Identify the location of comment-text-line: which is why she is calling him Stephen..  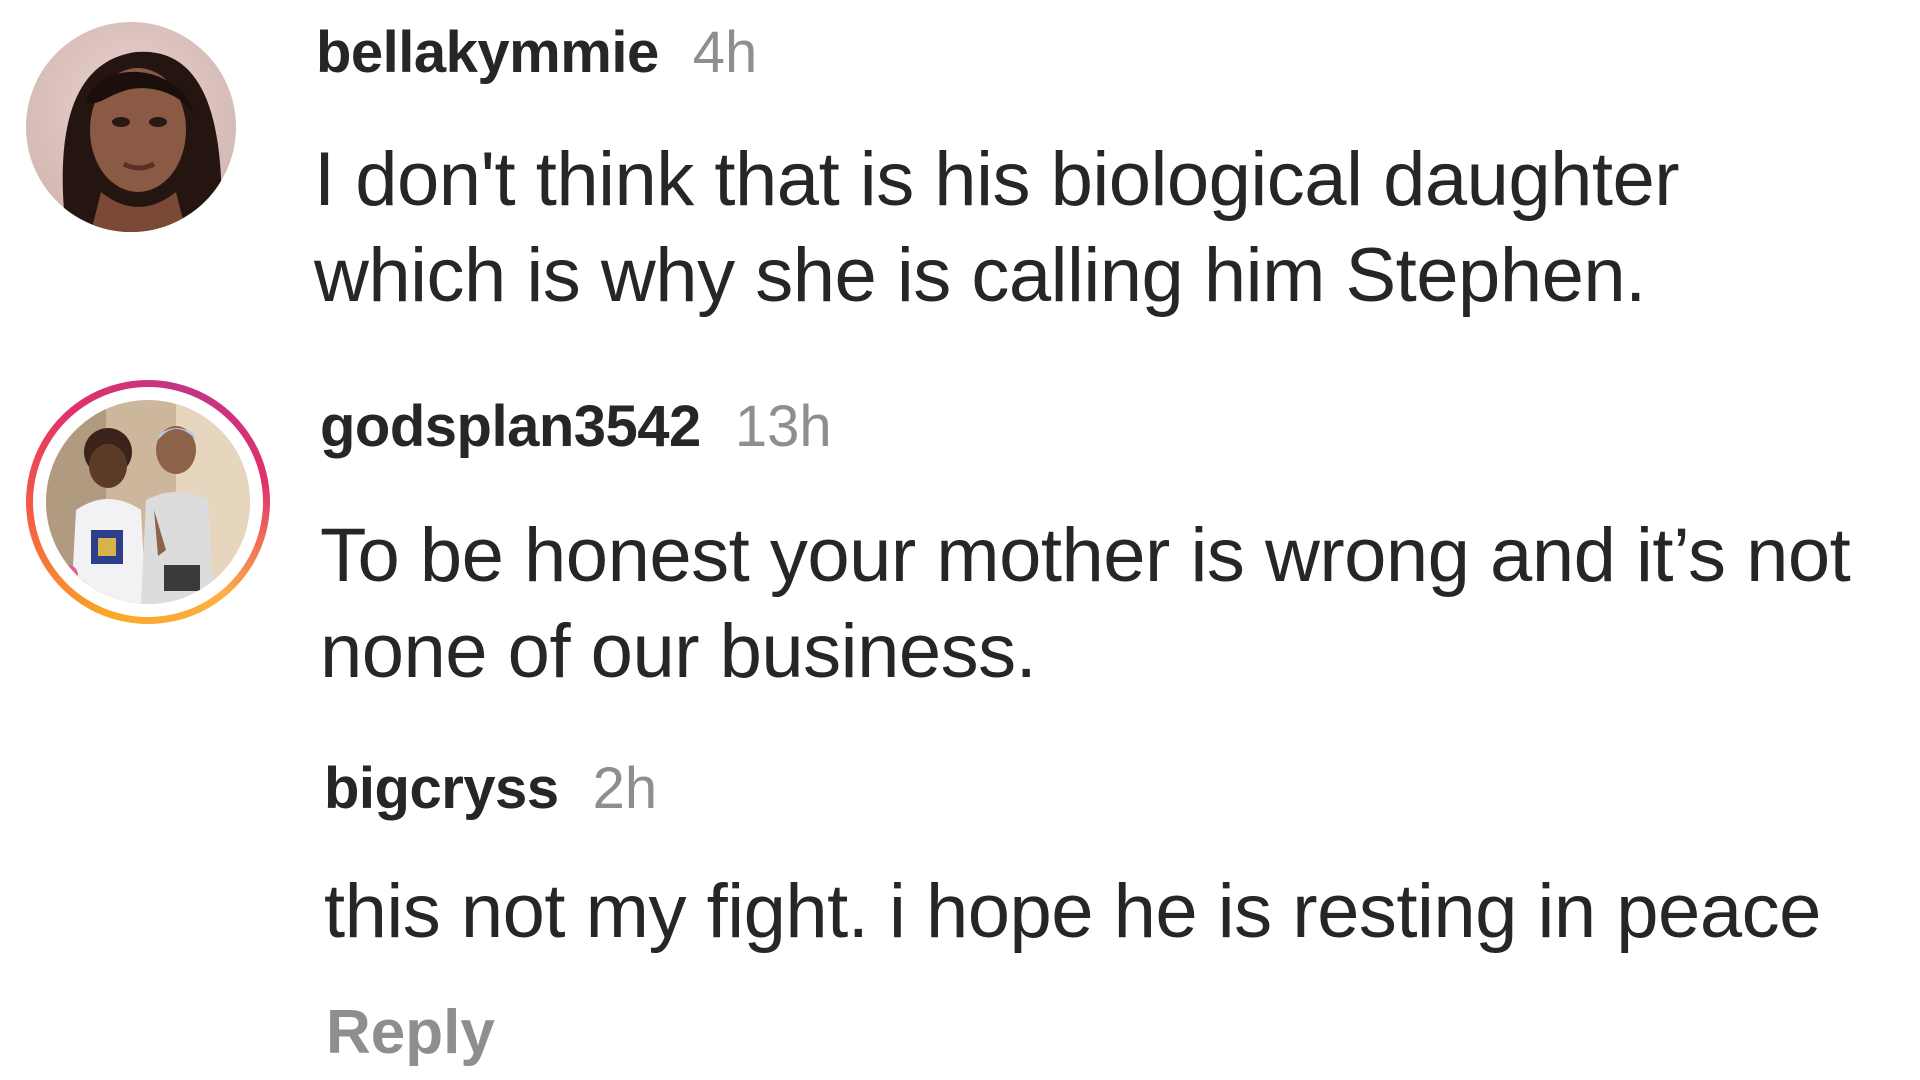
(980, 275).